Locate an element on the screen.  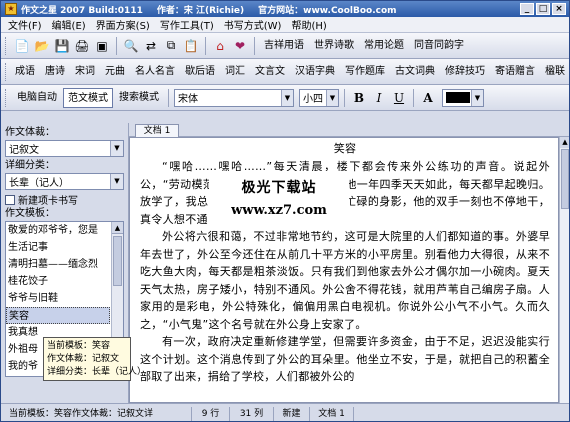
menu-help: 帮助(H) is located at coordinates (308, 24).